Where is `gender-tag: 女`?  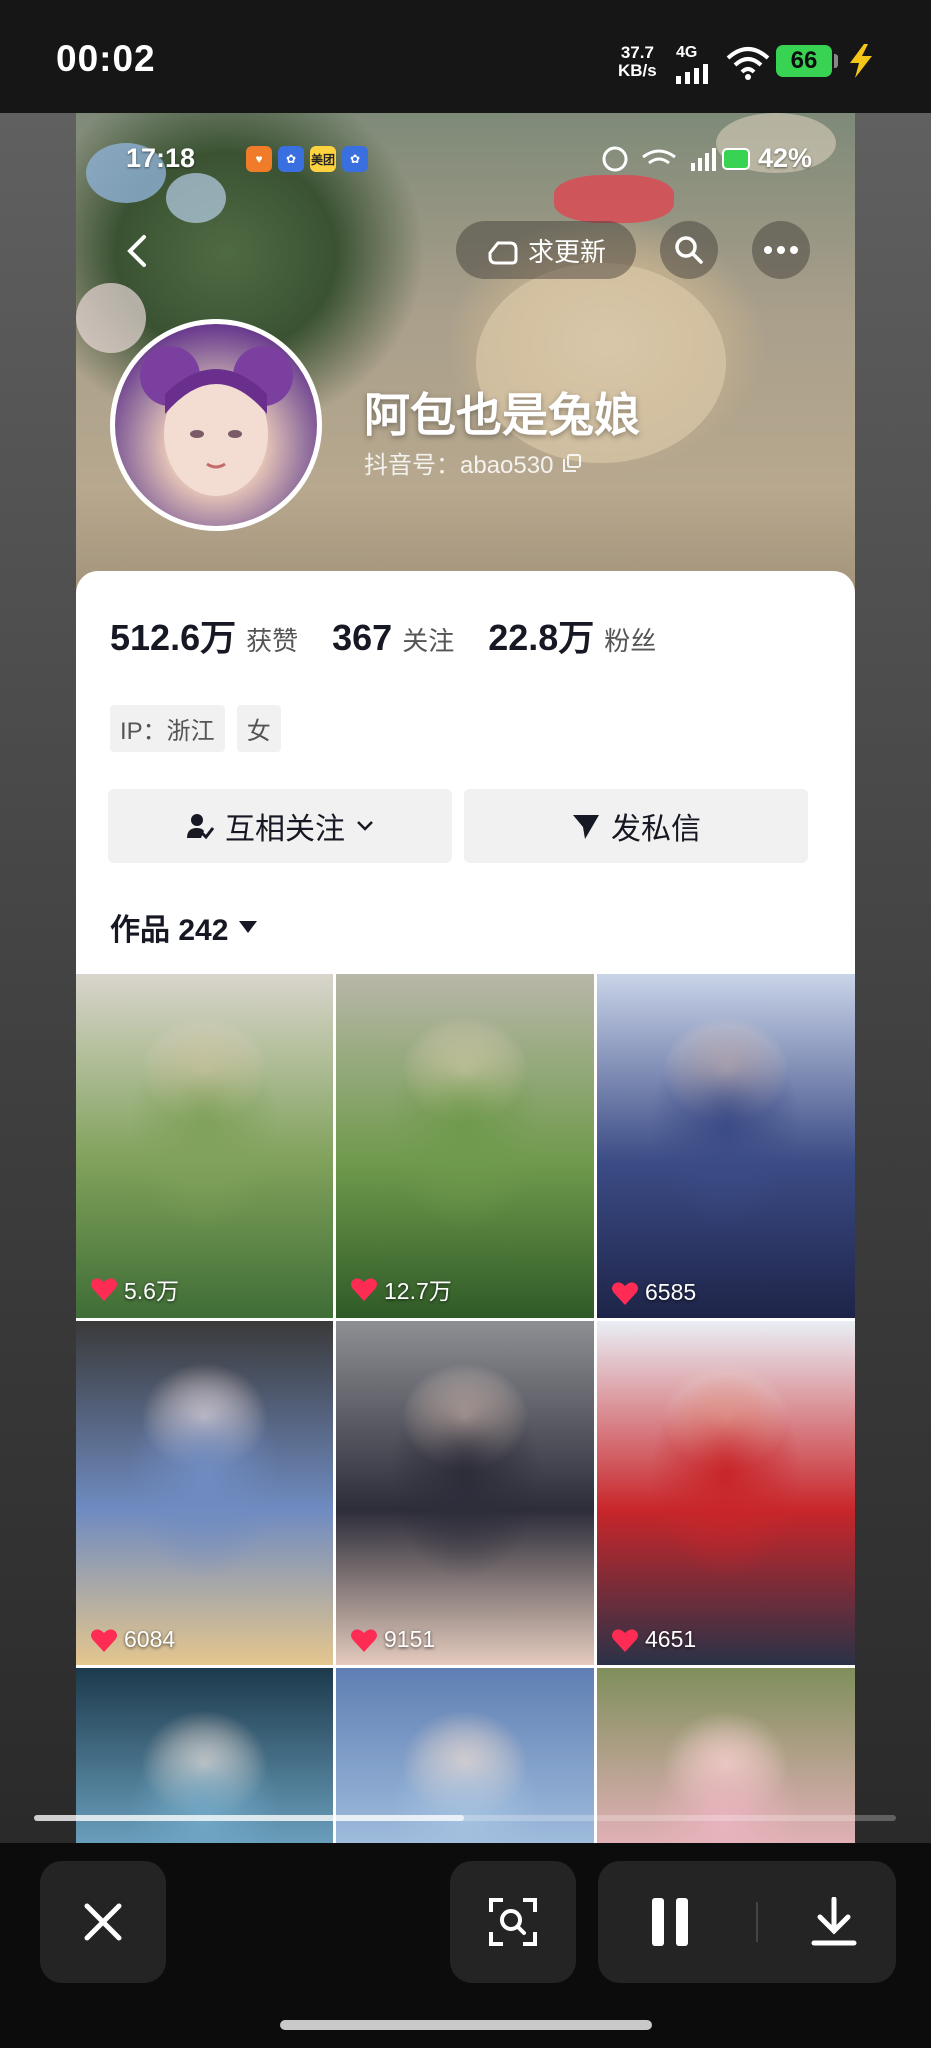
gender-tag: 女 is located at coordinates (258, 728).